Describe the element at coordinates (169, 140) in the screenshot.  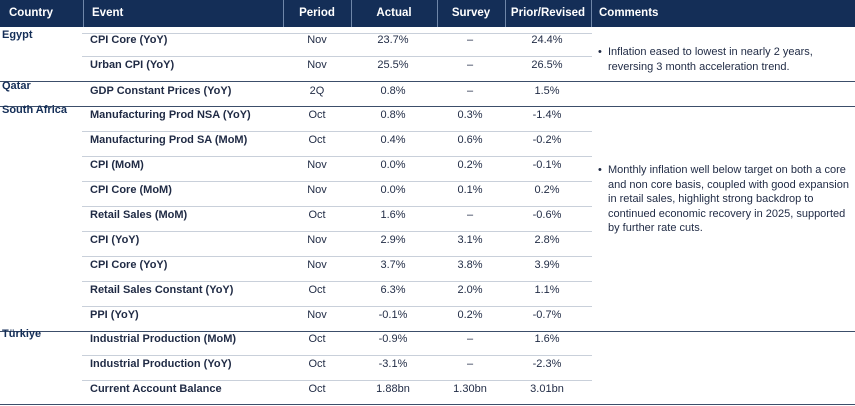
I see `event-name: Manufacturing Prod SA (MoM)` at that location.